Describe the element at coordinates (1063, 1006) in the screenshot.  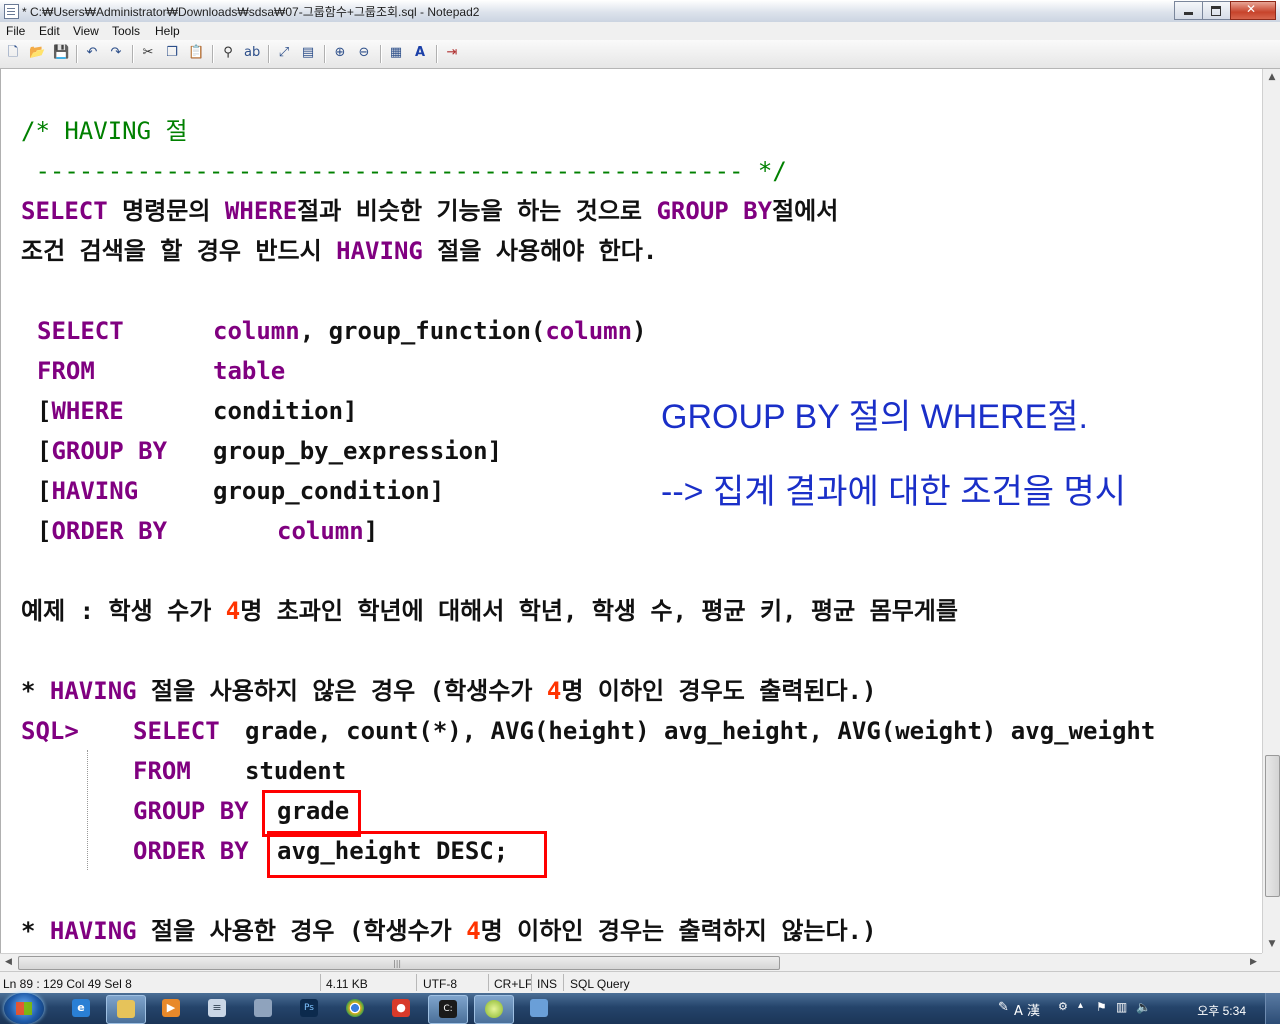
I see `ime-options-icon: ⚙` at that location.